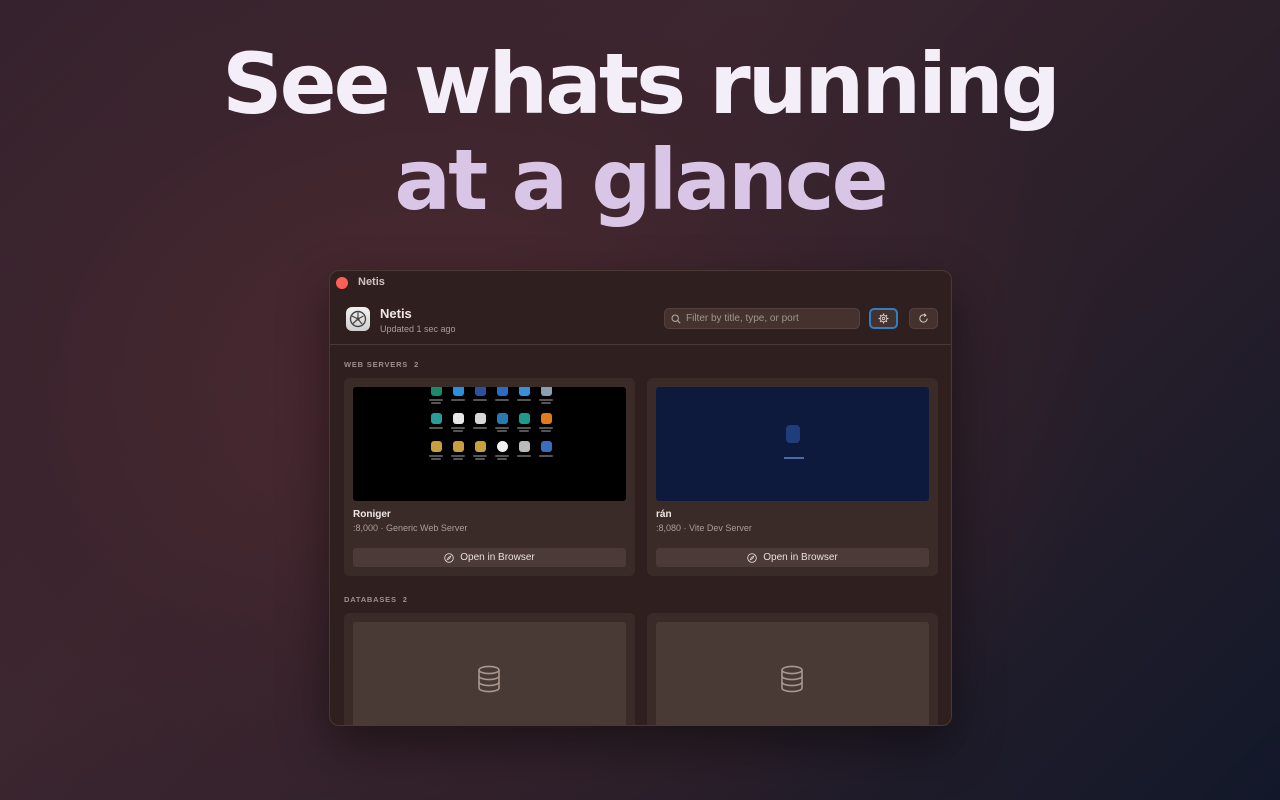 The width and height of the screenshot is (1280, 800). Describe the element at coordinates (371, 282) in the screenshot. I see `window-title: Netis` at that location.